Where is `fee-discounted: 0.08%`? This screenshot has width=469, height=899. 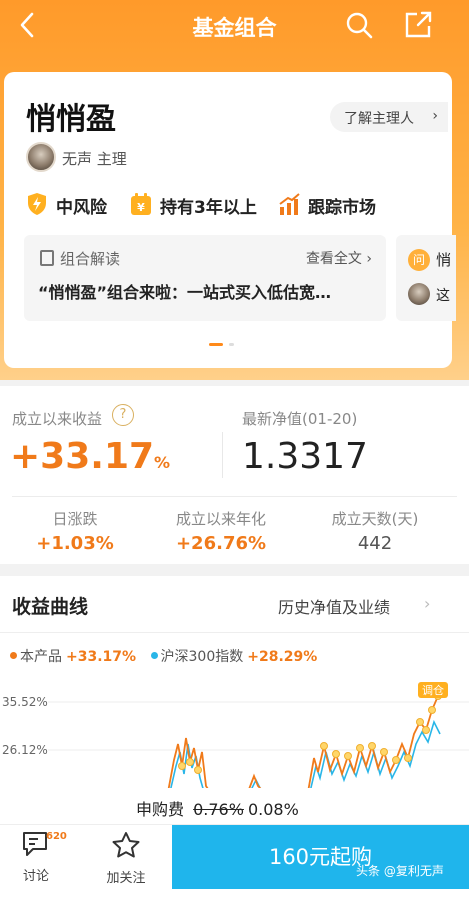
fee-discounted: 0.08% is located at coordinates (273, 809).